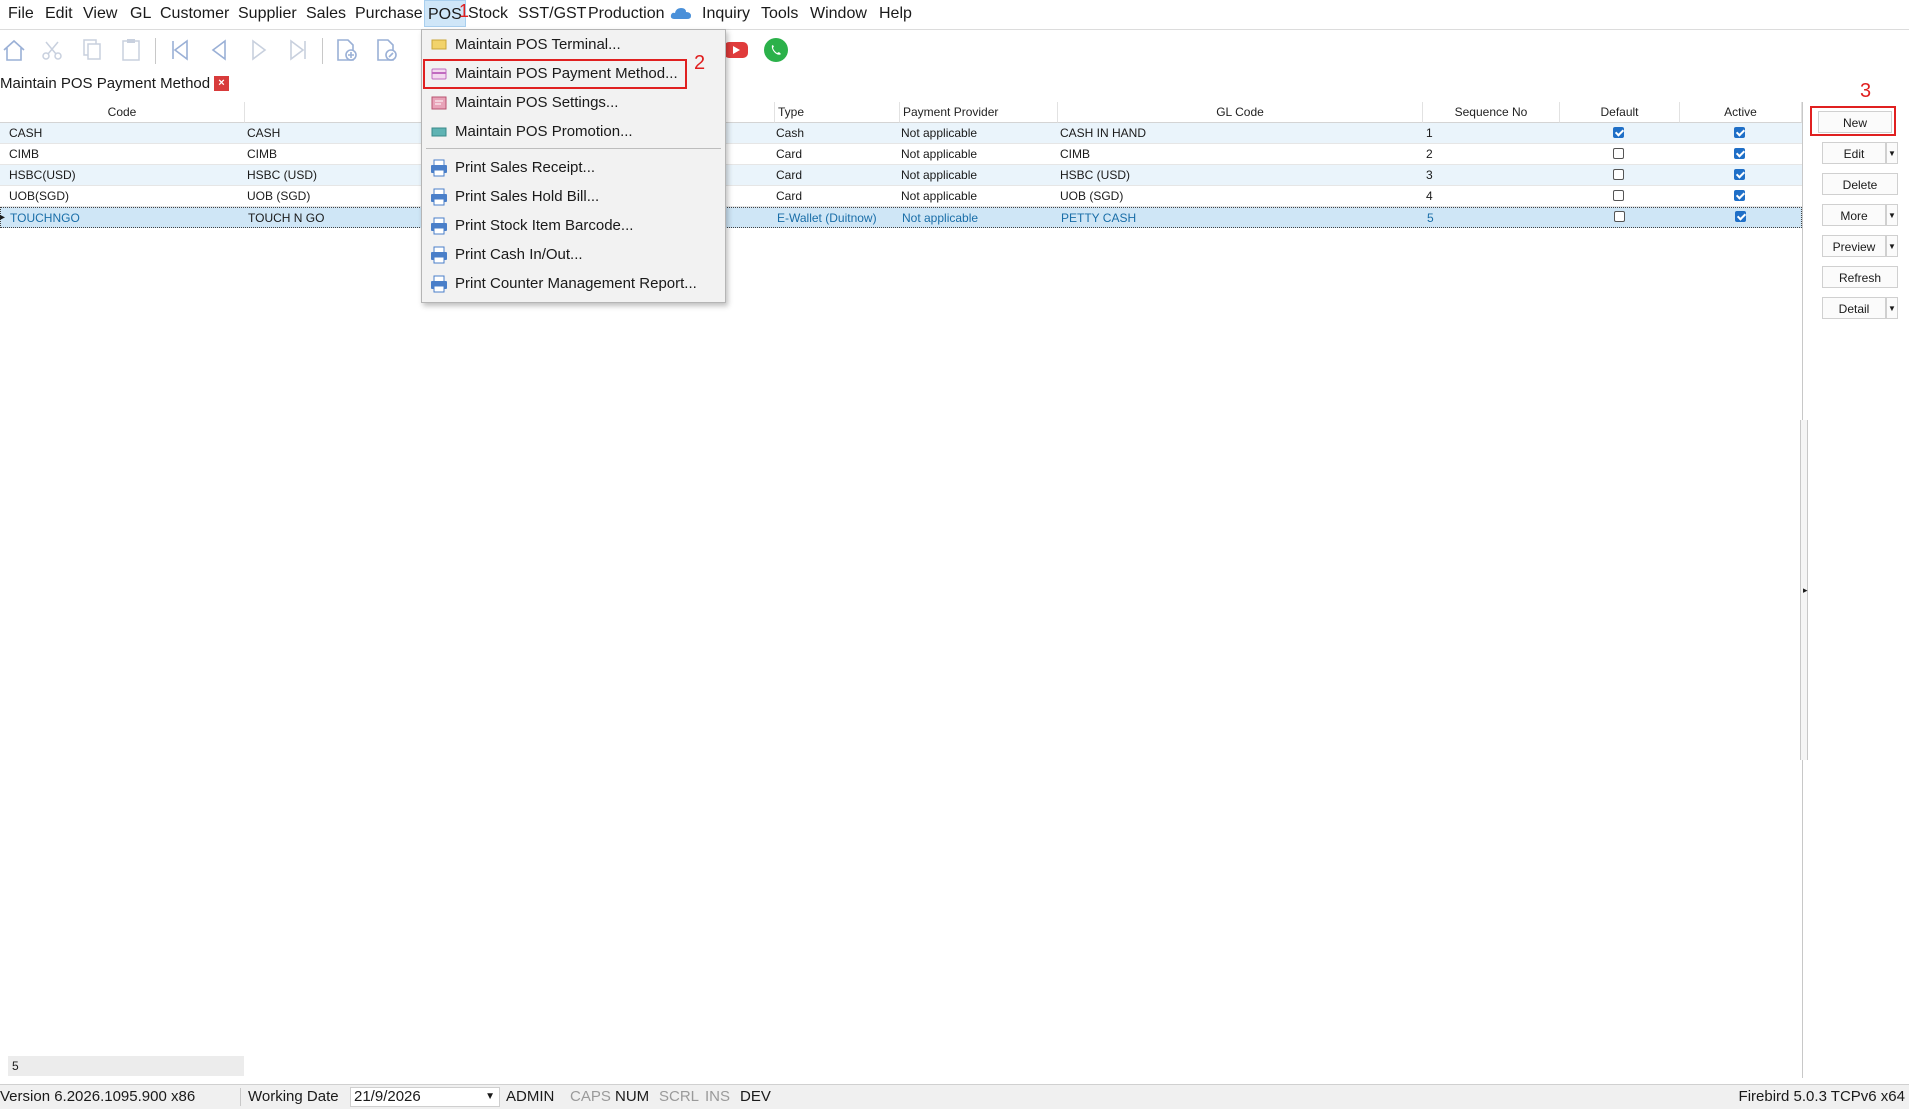 This screenshot has height=1109, width=1909. Describe the element at coordinates (1854, 153) in the screenshot. I see `edit-button: Edit` at that location.